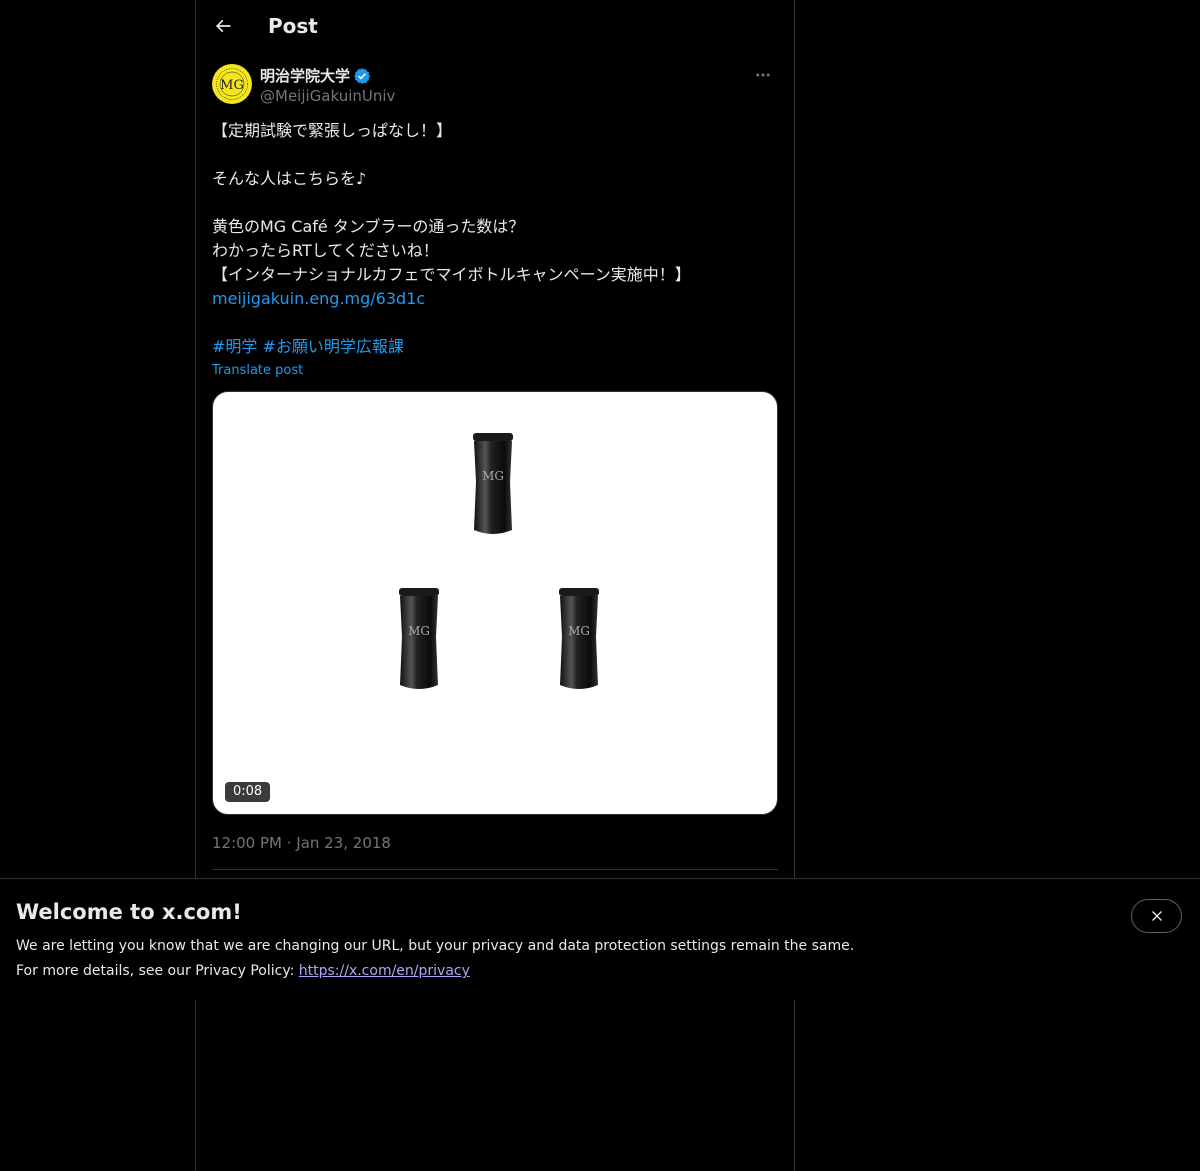 This screenshot has height=1171, width=1200. I want to click on more-options-button, so click(763, 75).